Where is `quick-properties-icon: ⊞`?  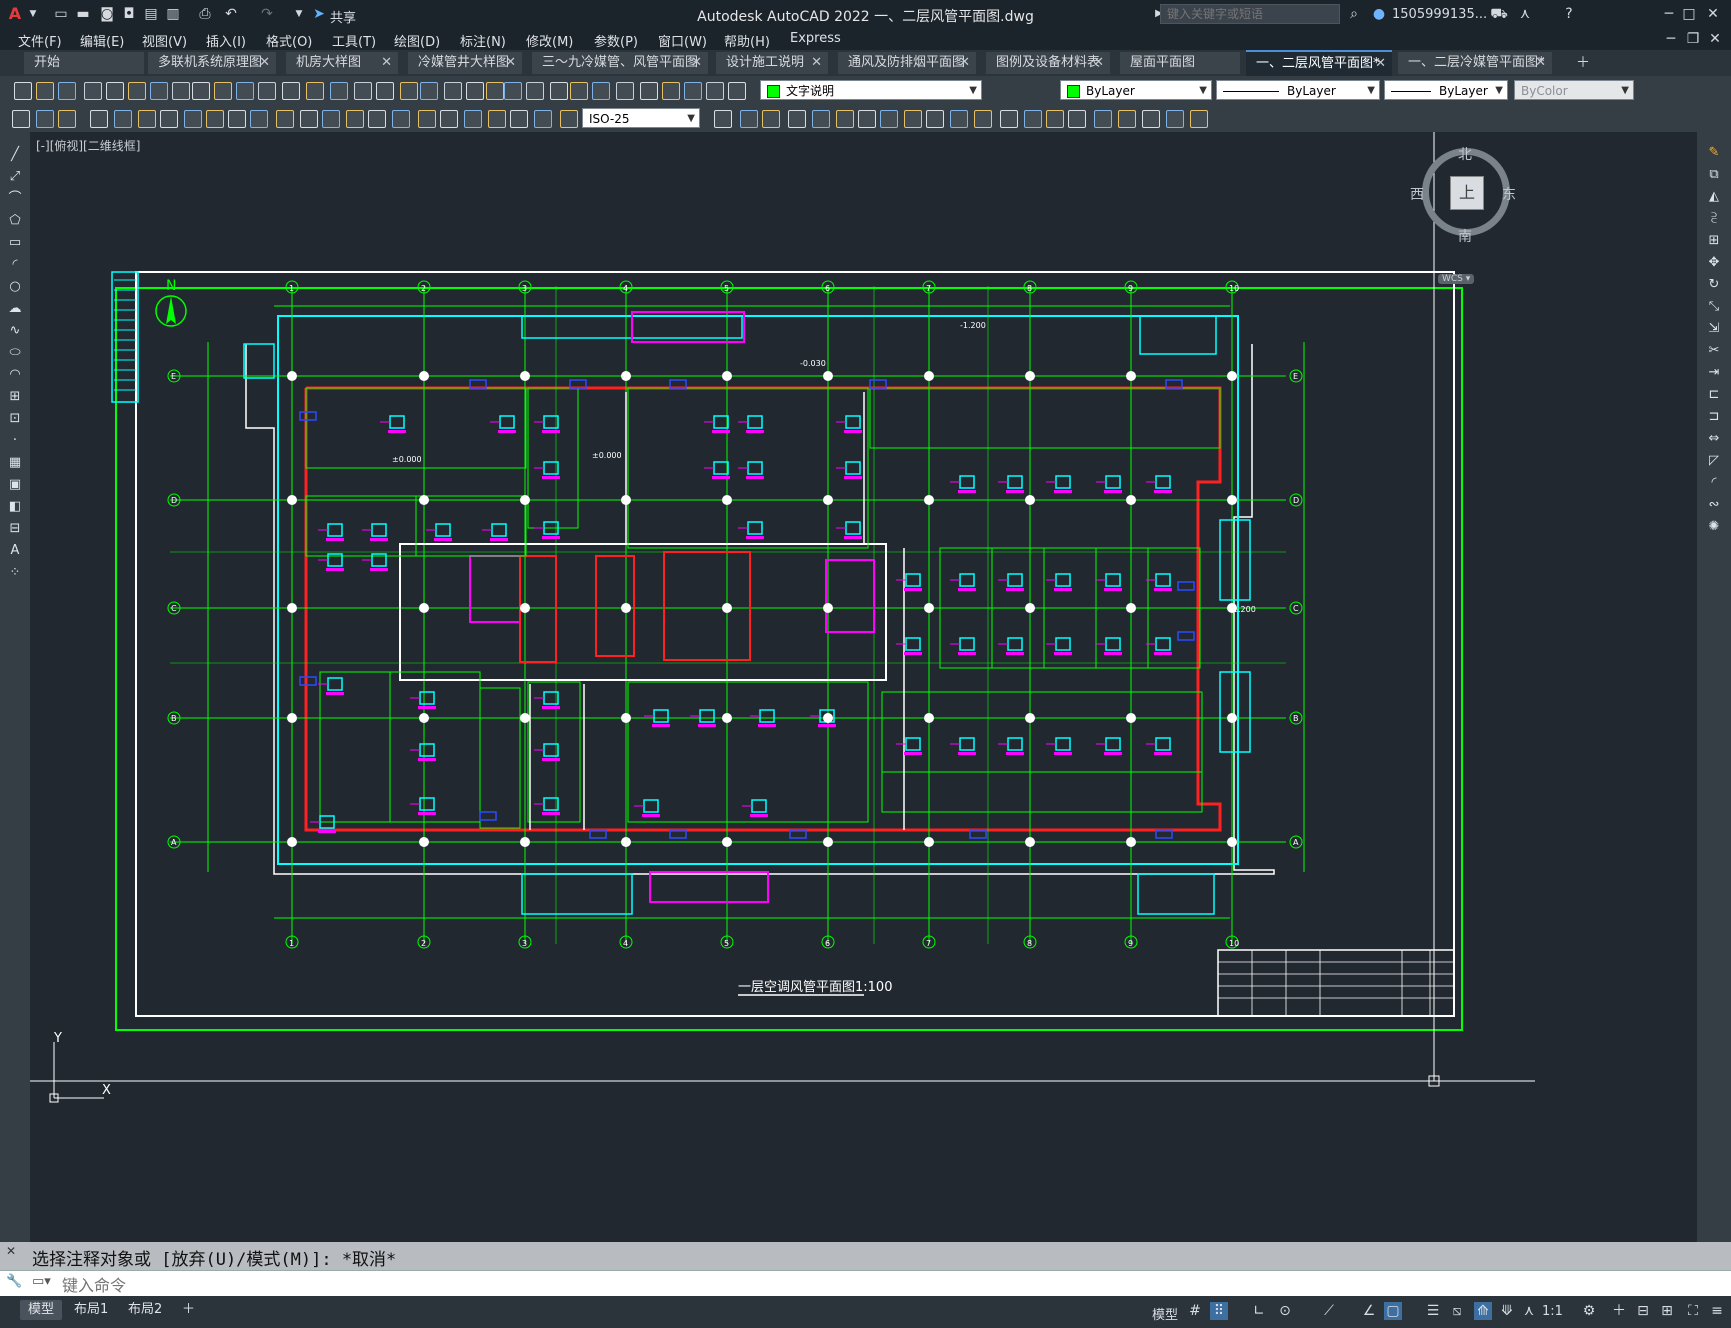 quick-properties-icon: ⊞ is located at coordinates (1667, 1311).